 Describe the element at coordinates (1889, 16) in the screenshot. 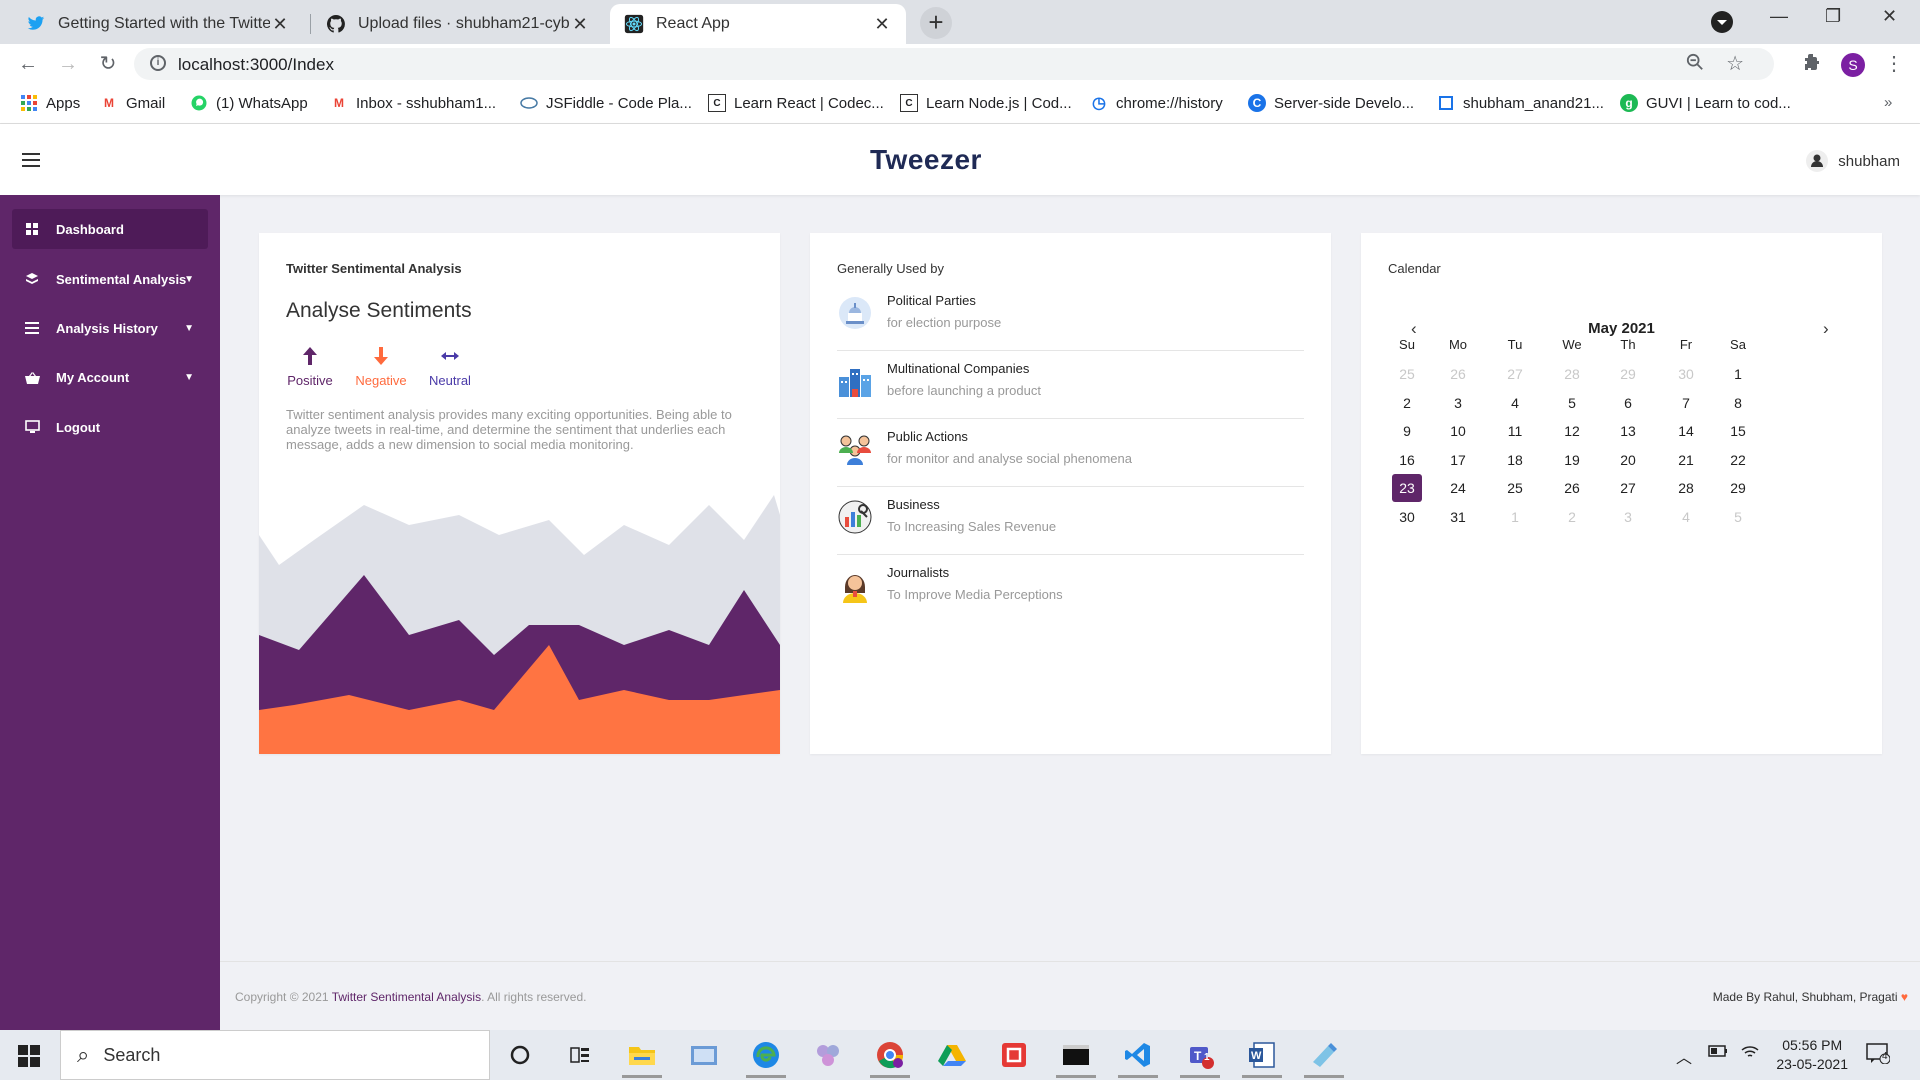

I see `window-close-icon: ✕` at that location.